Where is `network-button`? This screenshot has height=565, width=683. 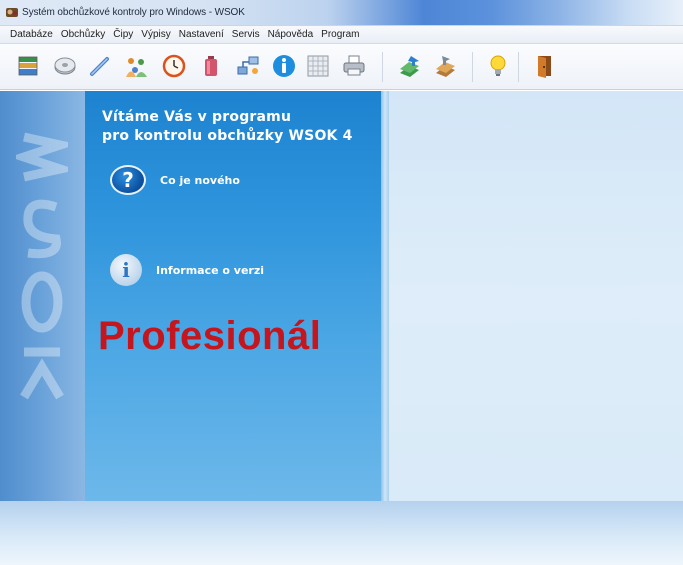
network-button is located at coordinates (248, 66).